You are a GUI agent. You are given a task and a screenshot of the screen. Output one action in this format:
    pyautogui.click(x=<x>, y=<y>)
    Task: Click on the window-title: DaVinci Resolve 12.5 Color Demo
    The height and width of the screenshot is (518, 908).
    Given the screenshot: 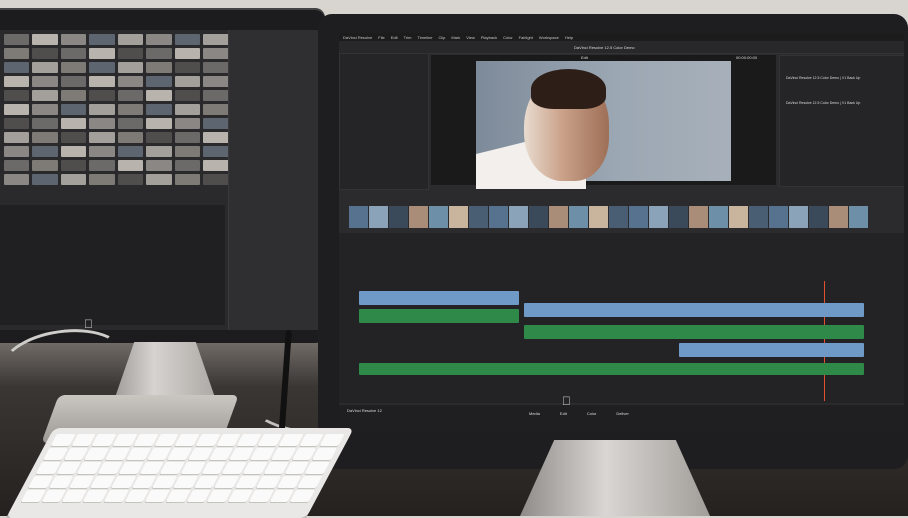 What is the action you would take?
    pyautogui.click(x=604, y=47)
    